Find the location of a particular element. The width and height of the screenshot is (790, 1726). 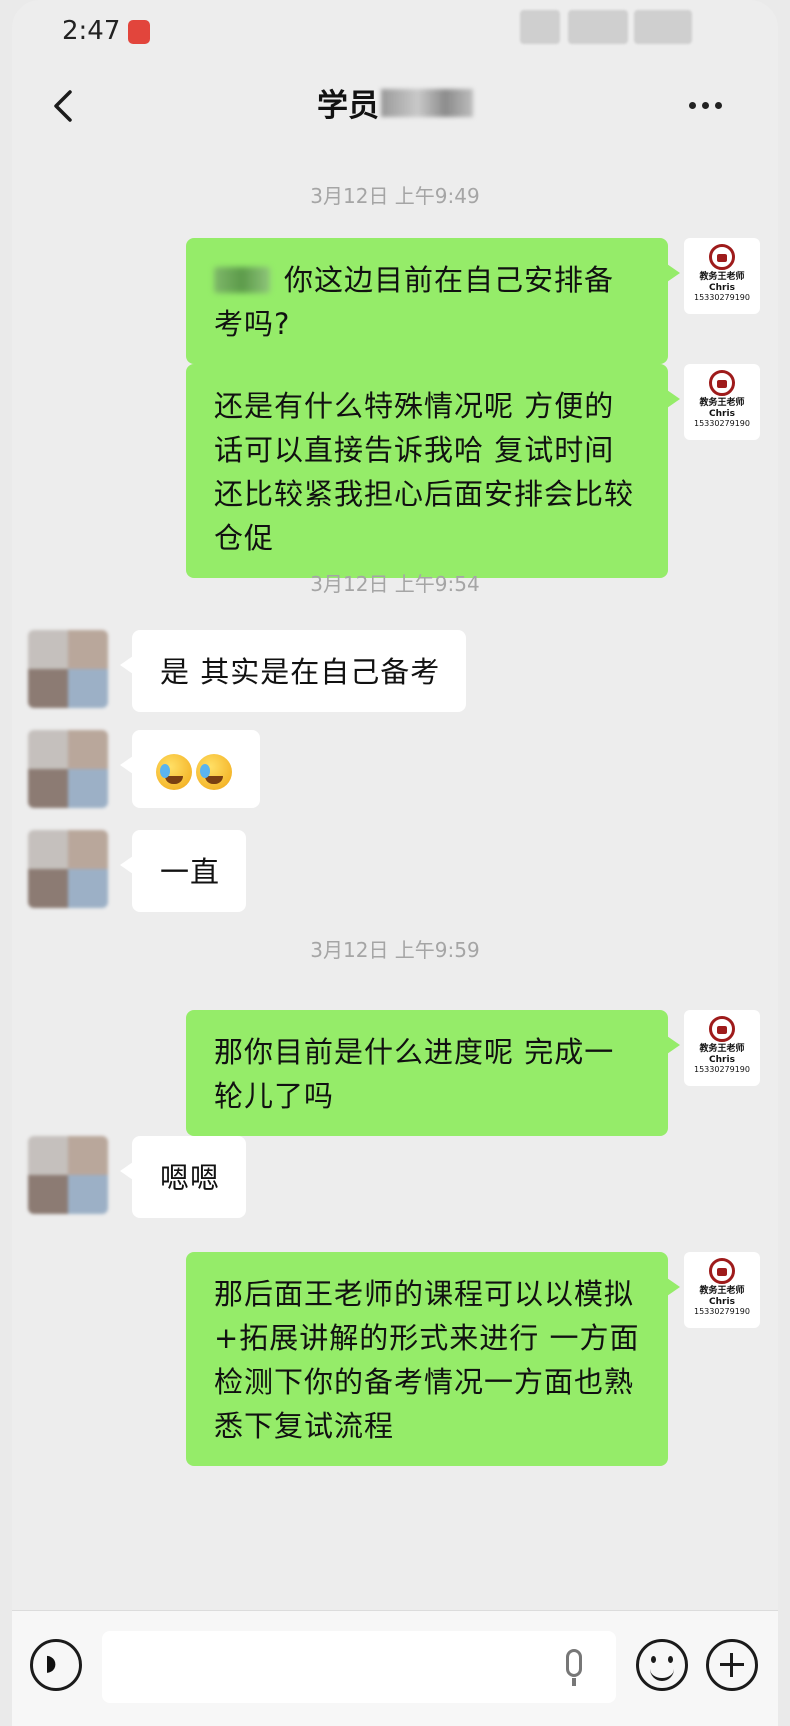

blurred-mention is located at coordinates (242, 280).